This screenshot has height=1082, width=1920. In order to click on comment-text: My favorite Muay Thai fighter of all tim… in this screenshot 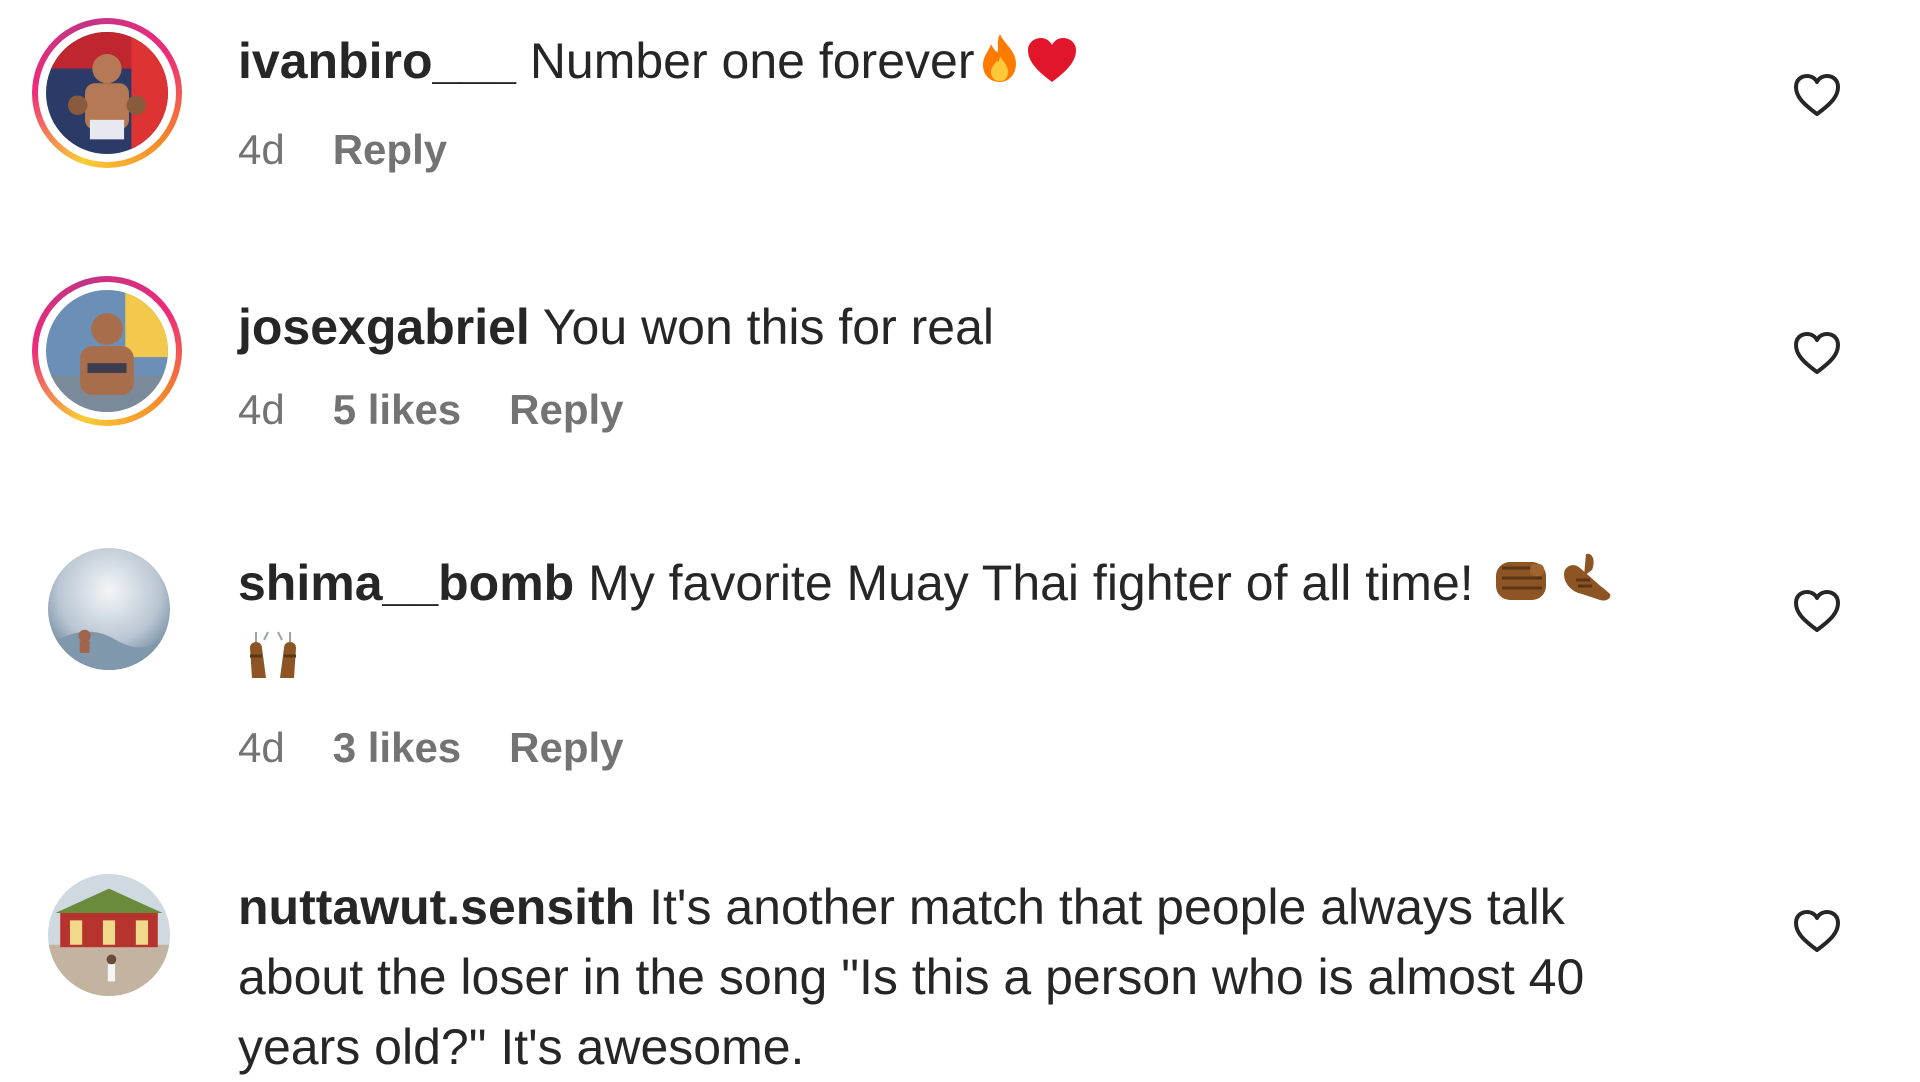, I will do `click(1031, 583)`.